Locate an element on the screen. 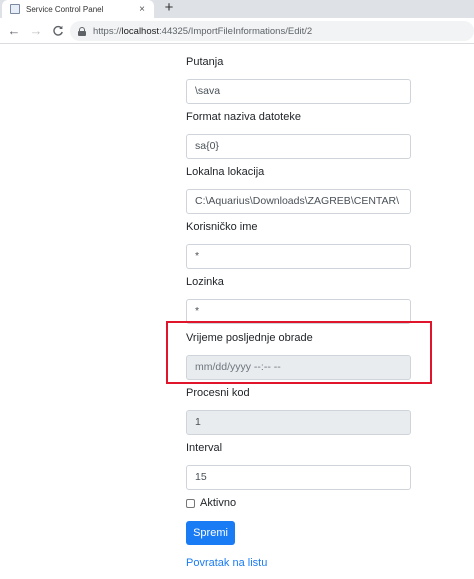 Image resolution: width=474 pixels, height=579 pixels. close-icon: × is located at coordinates (142, 9).